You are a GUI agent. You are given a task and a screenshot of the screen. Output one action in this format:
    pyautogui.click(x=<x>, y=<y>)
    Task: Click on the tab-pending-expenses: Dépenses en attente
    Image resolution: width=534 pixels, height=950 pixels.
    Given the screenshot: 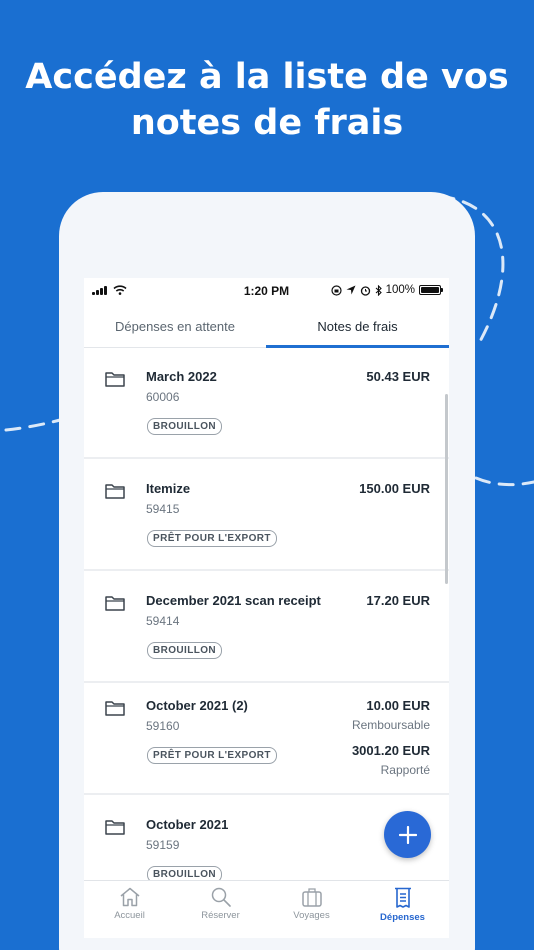 What is the action you would take?
    pyautogui.click(x=175, y=326)
    